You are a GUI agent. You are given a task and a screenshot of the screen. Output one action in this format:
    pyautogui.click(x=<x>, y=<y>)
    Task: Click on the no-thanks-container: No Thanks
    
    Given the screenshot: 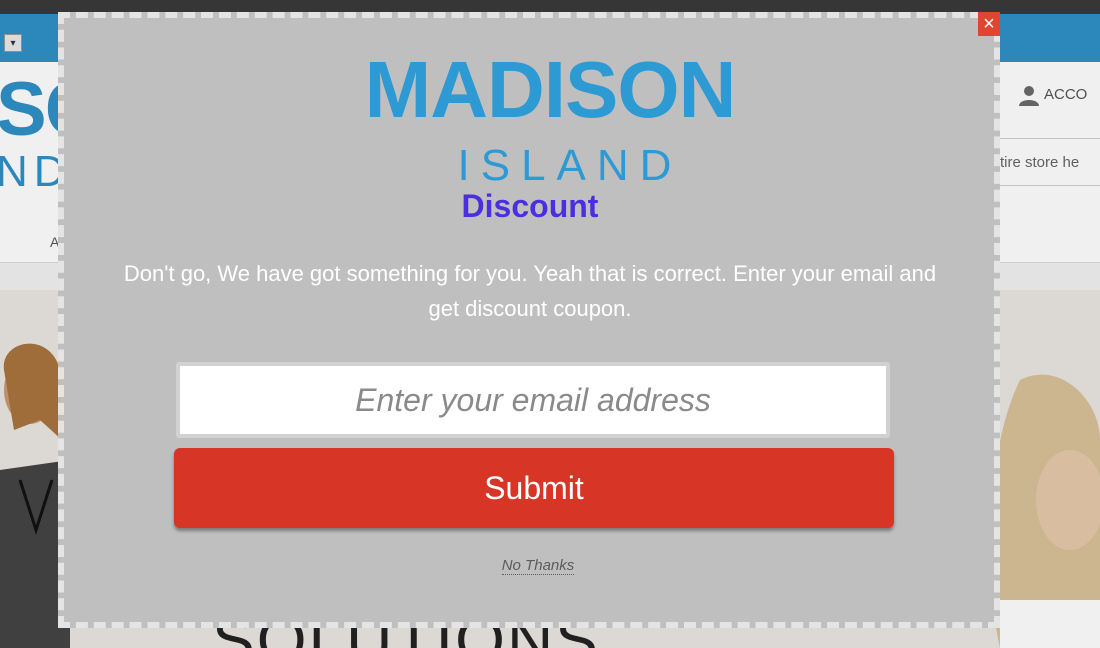 What is the action you would take?
    pyautogui.click(x=538, y=566)
    